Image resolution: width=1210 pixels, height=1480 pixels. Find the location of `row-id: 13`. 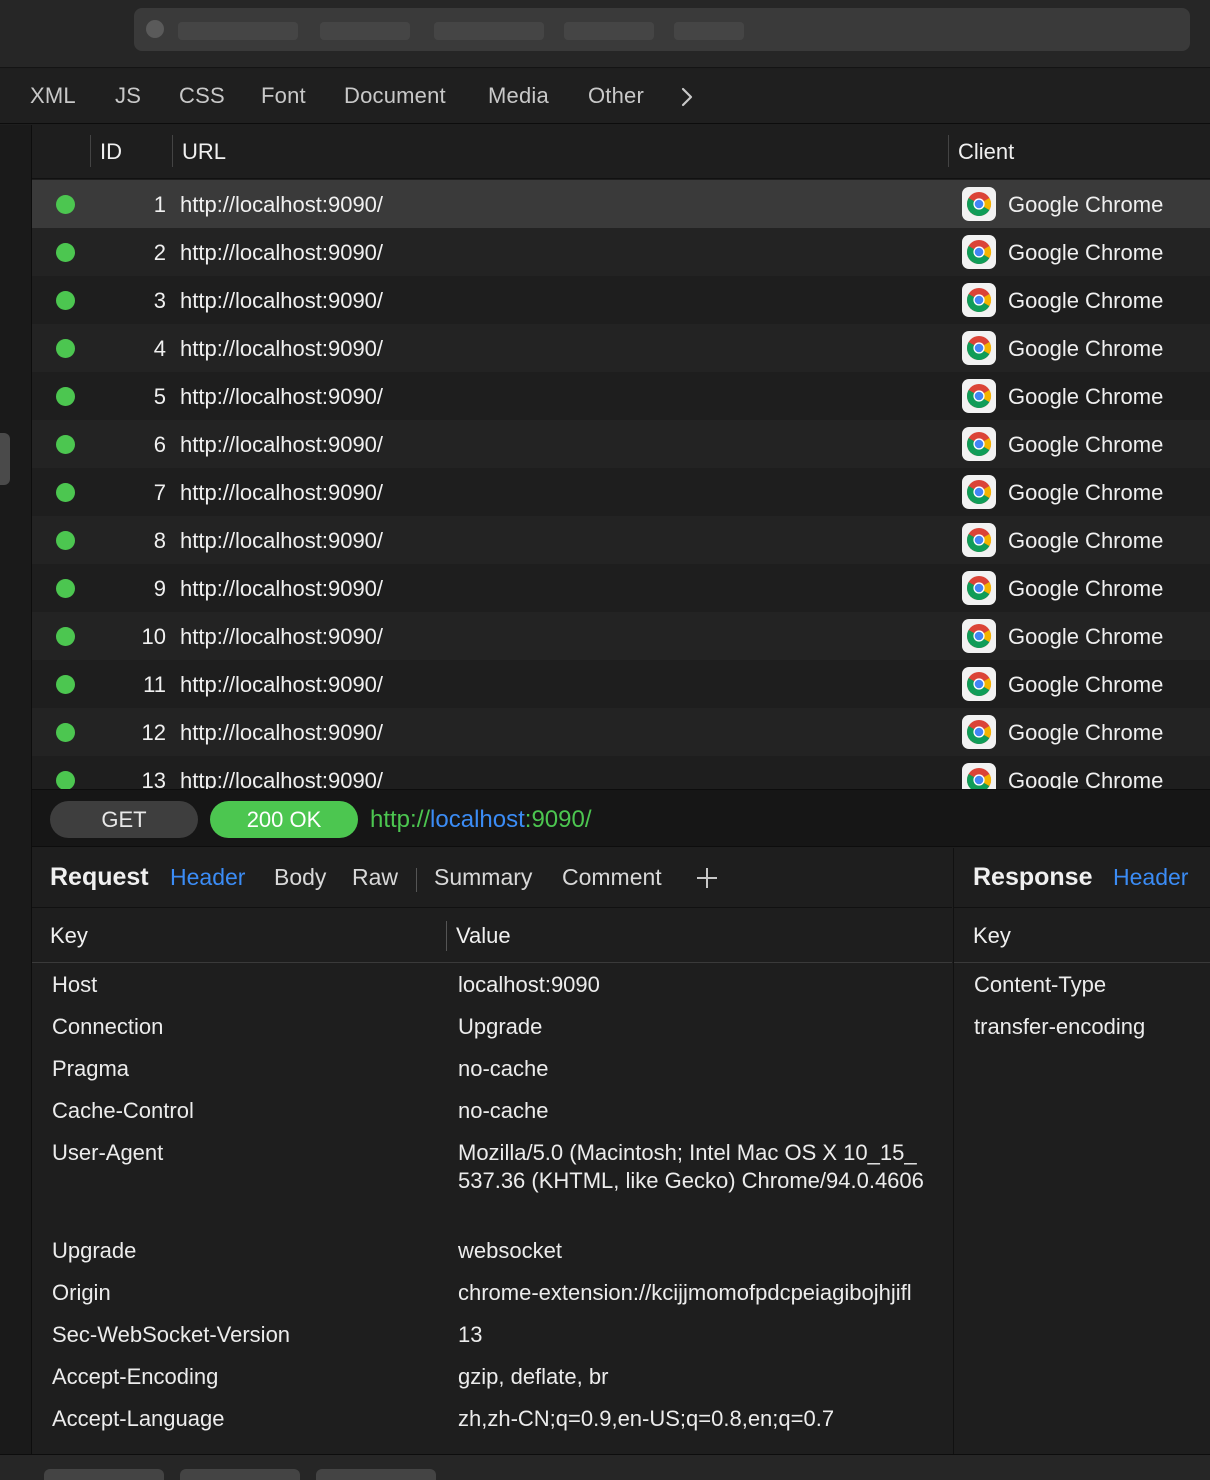

row-id: 13 is located at coordinates (153, 778).